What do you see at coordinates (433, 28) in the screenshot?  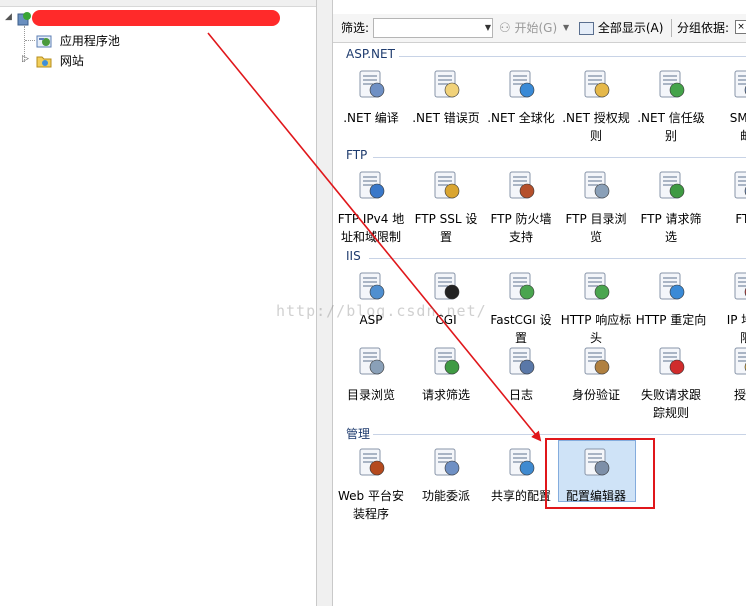 I see `filter-input` at bounding box center [433, 28].